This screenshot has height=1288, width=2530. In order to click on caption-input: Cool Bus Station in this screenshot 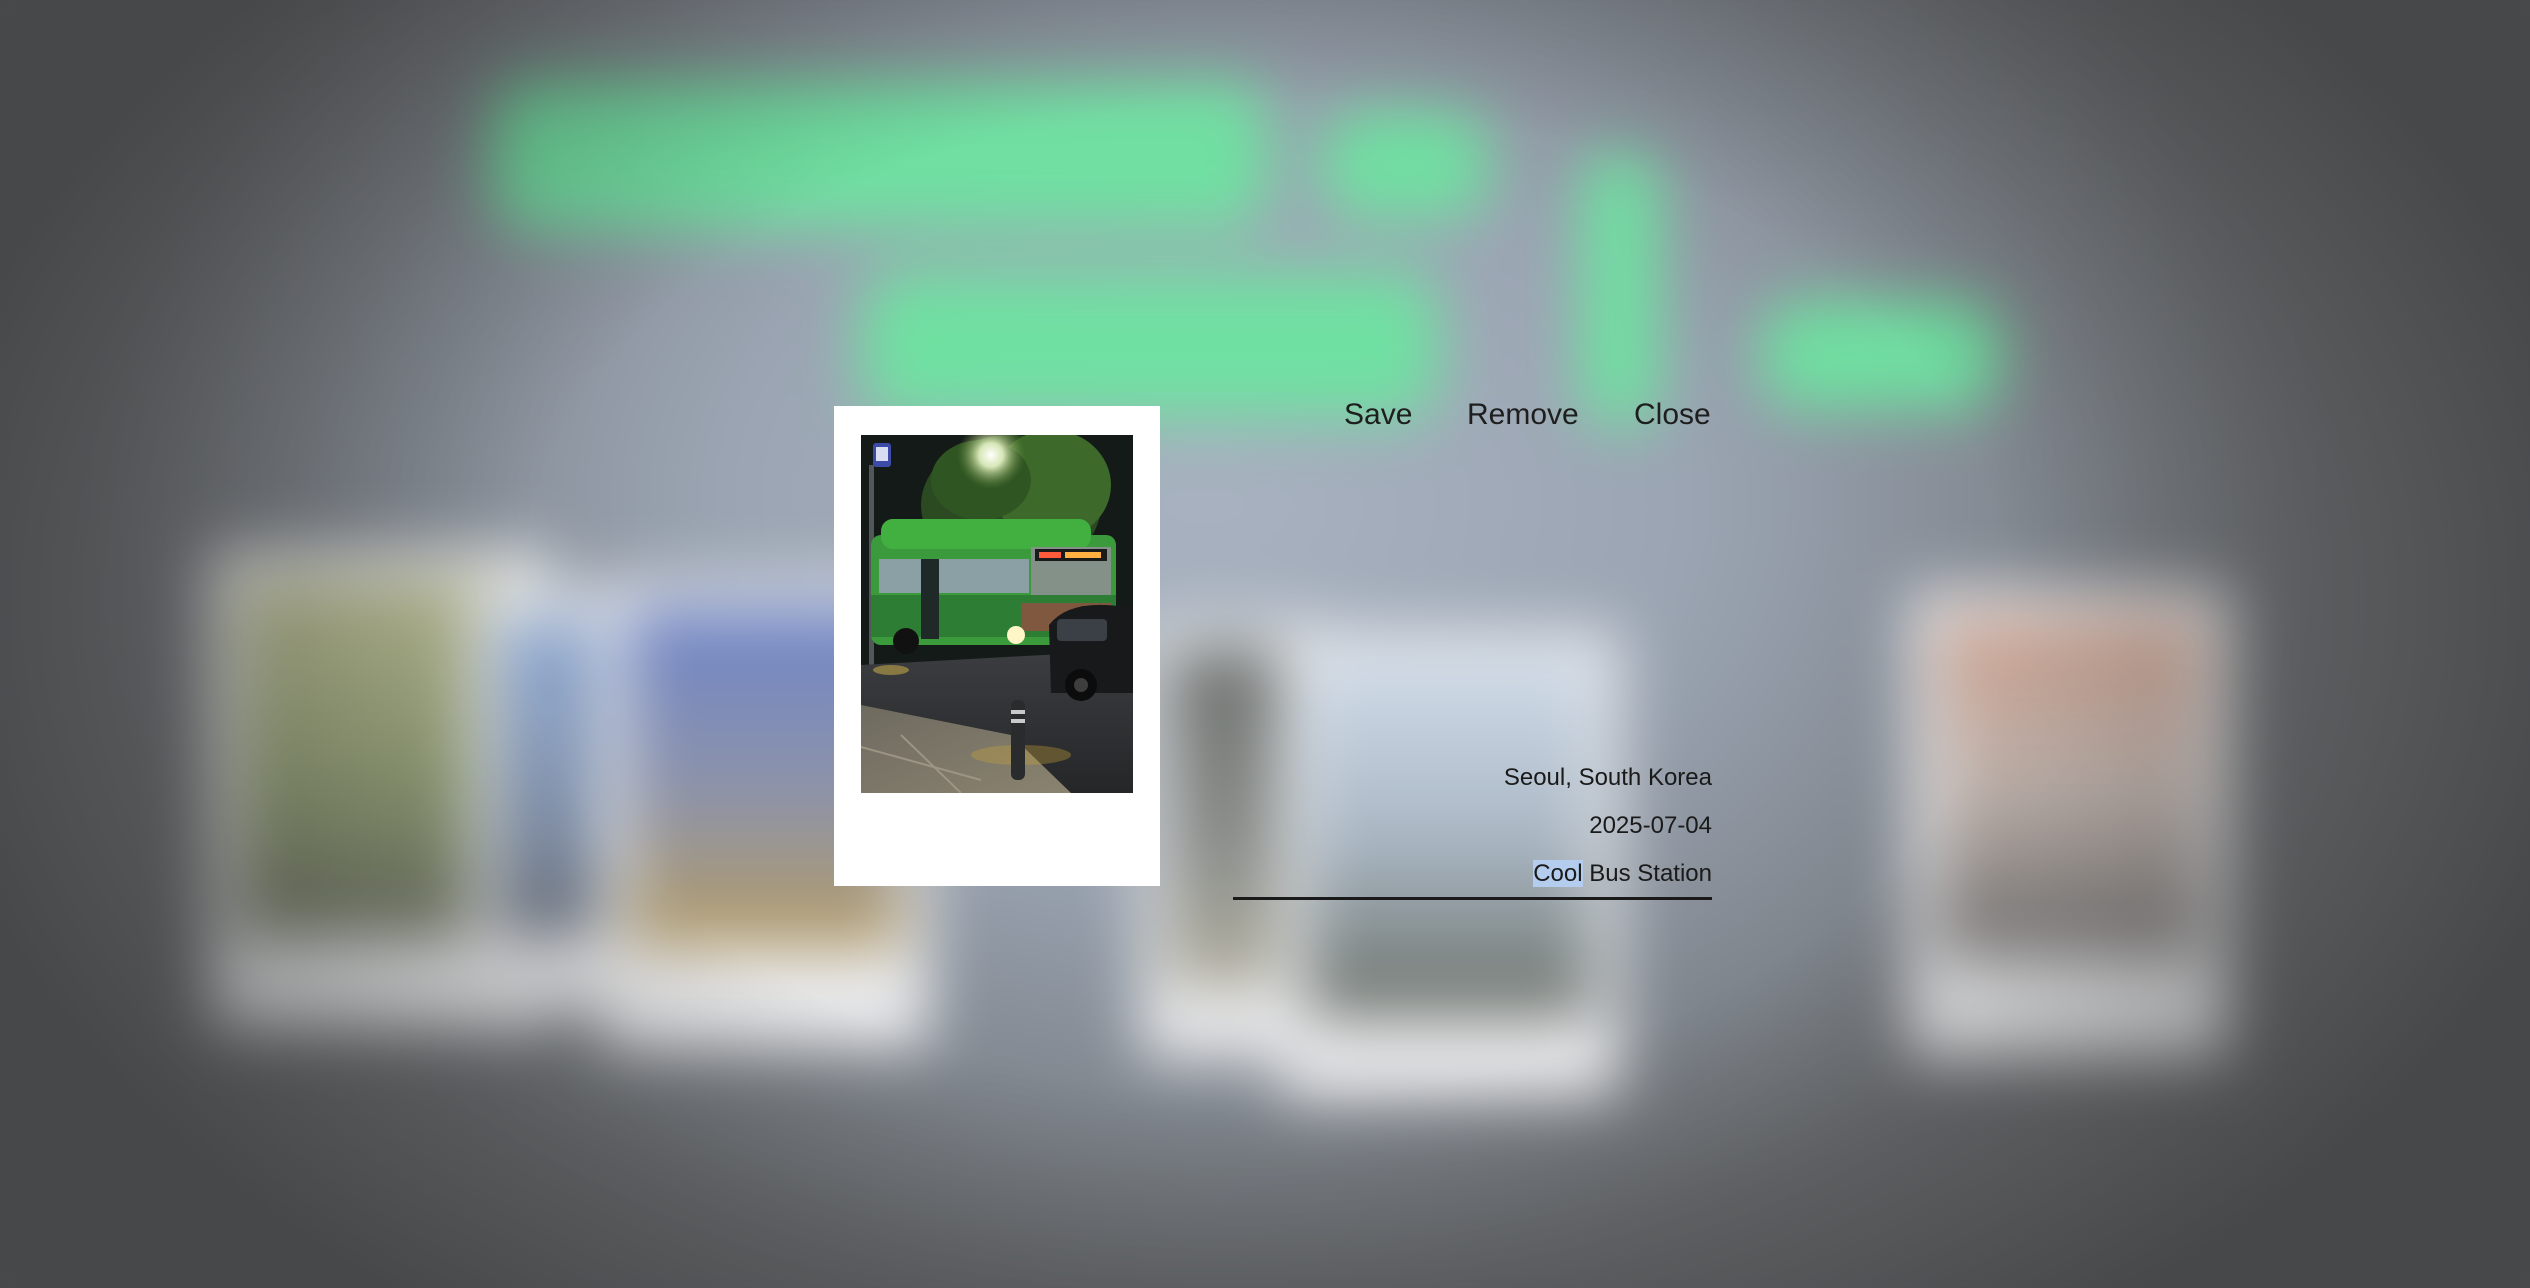, I will do `click(1472, 876)`.